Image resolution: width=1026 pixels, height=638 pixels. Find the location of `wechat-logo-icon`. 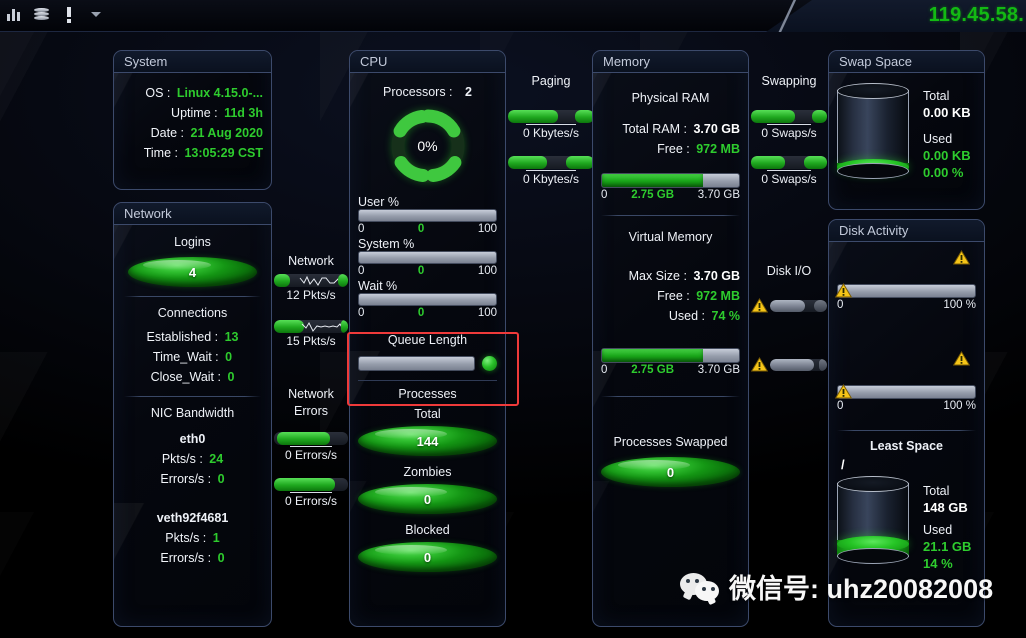

wechat-logo-icon is located at coordinates (700, 587).